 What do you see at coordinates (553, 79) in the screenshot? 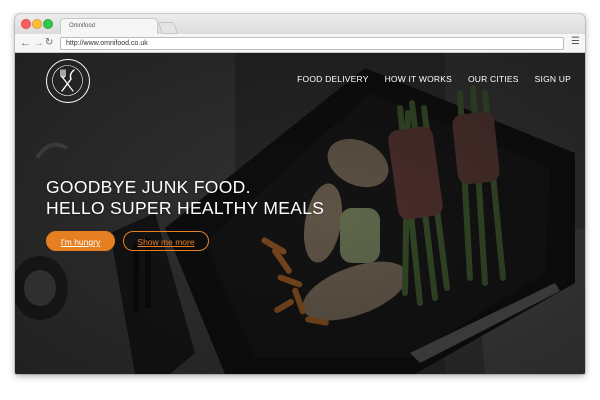
I see `nav-link-sign-up: SIGN UP` at bounding box center [553, 79].